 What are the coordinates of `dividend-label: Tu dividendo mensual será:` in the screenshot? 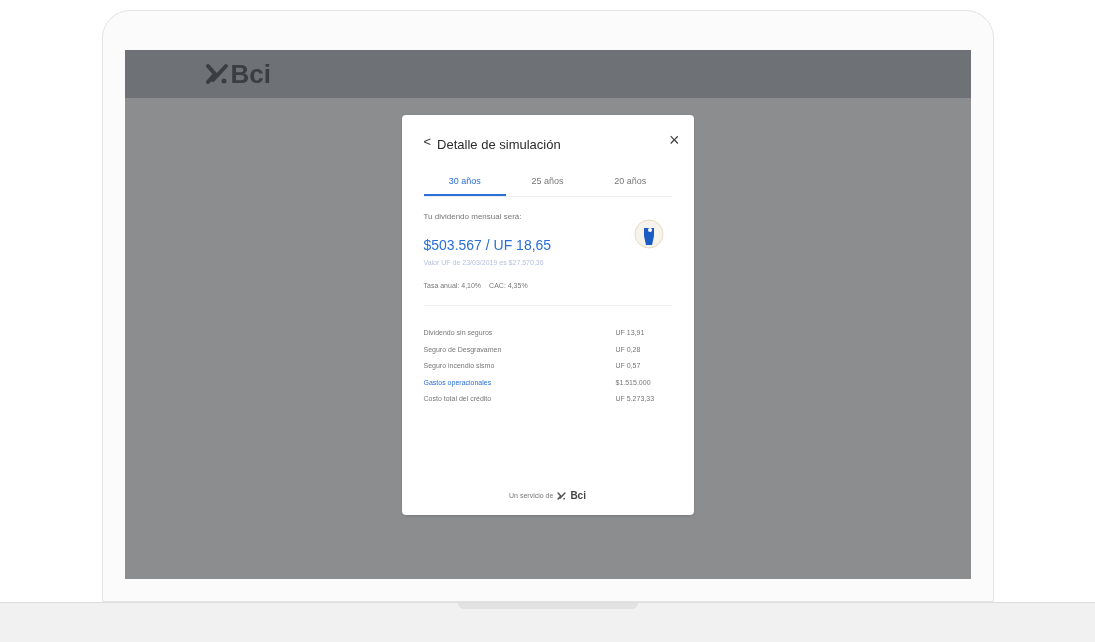 It's located at (473, 217).